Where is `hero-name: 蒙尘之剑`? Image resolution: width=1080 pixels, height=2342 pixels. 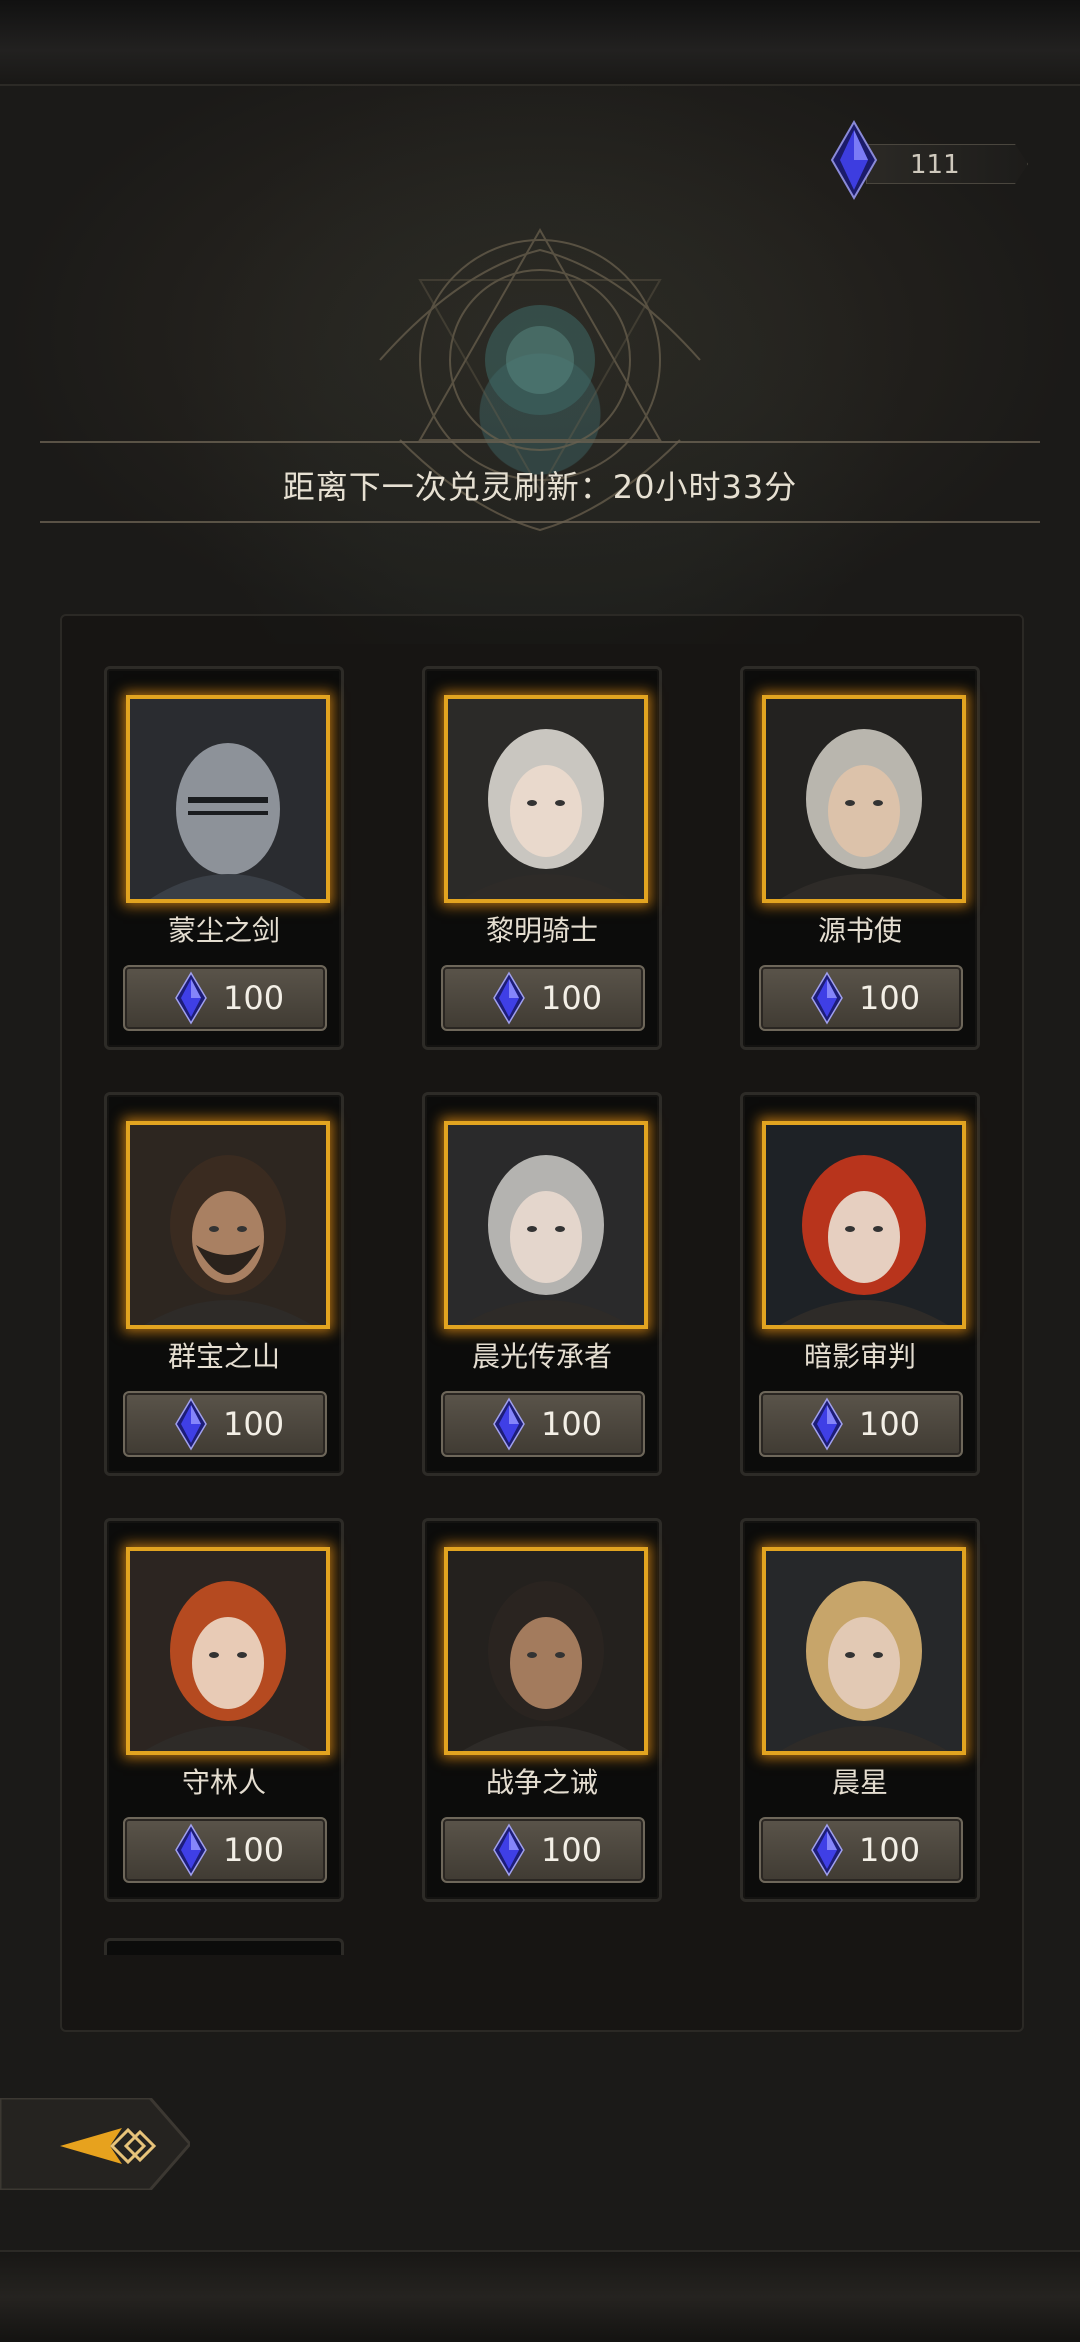
hero-name: 蒙尘之剑 is located at coordinates (223, 930).